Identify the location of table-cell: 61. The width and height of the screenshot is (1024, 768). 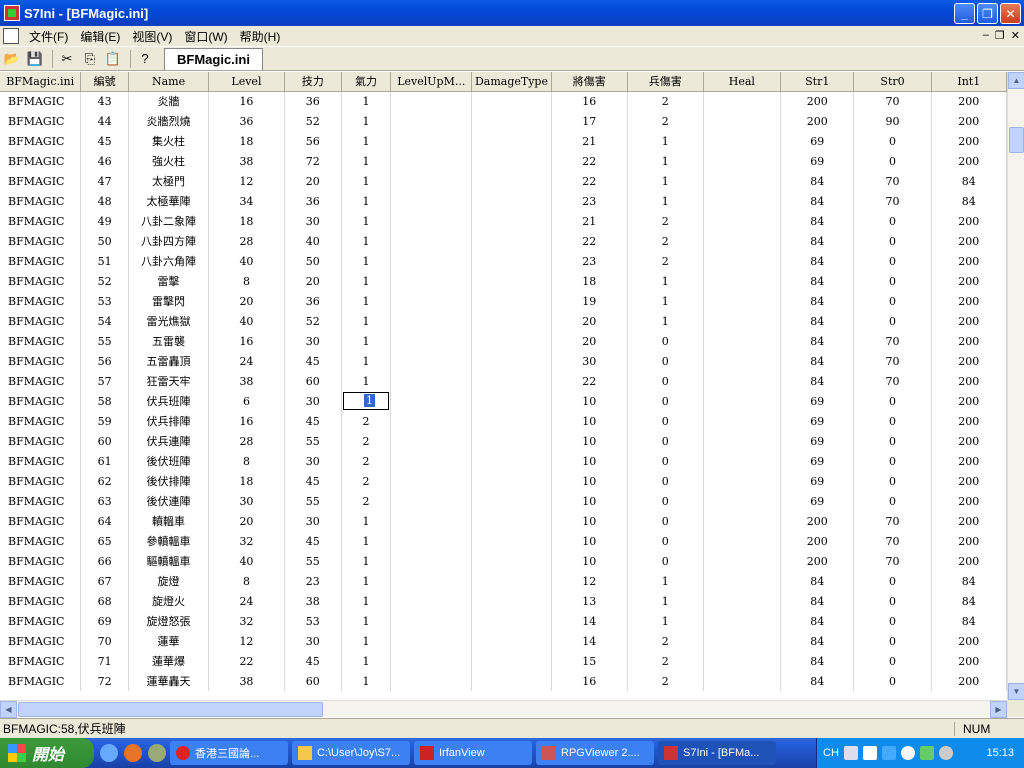
(104, 461).